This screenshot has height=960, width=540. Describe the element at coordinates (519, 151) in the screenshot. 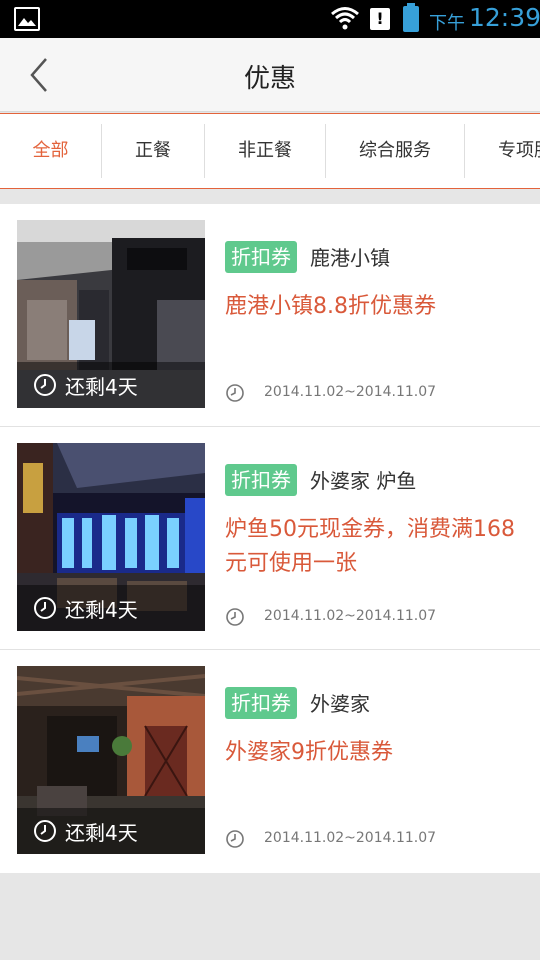

I see `tab-special-service: 专项服` at that location.